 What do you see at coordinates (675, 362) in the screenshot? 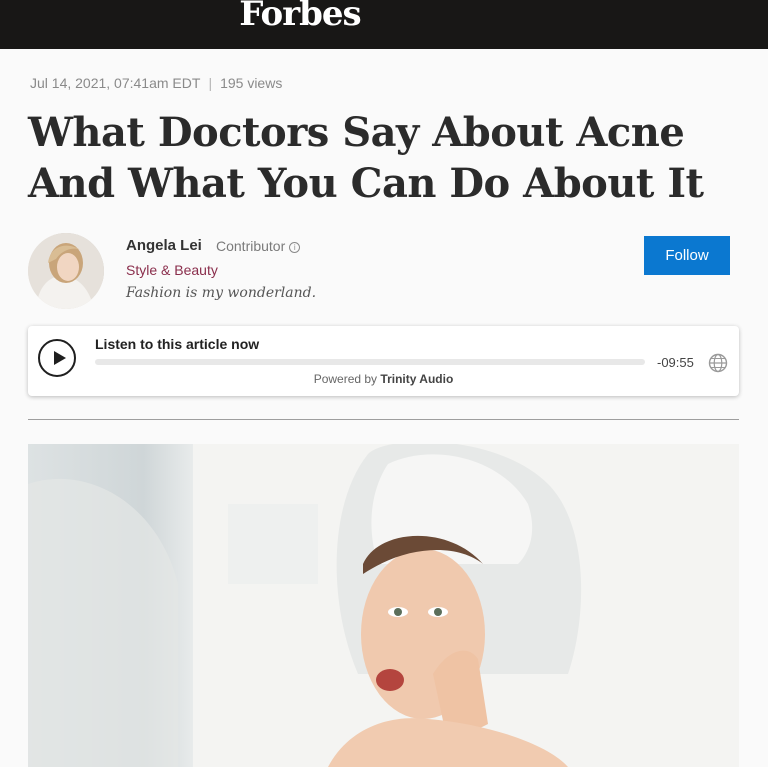
I see `audio-time-remaining: -09:55` at bounding box center [675, 362].